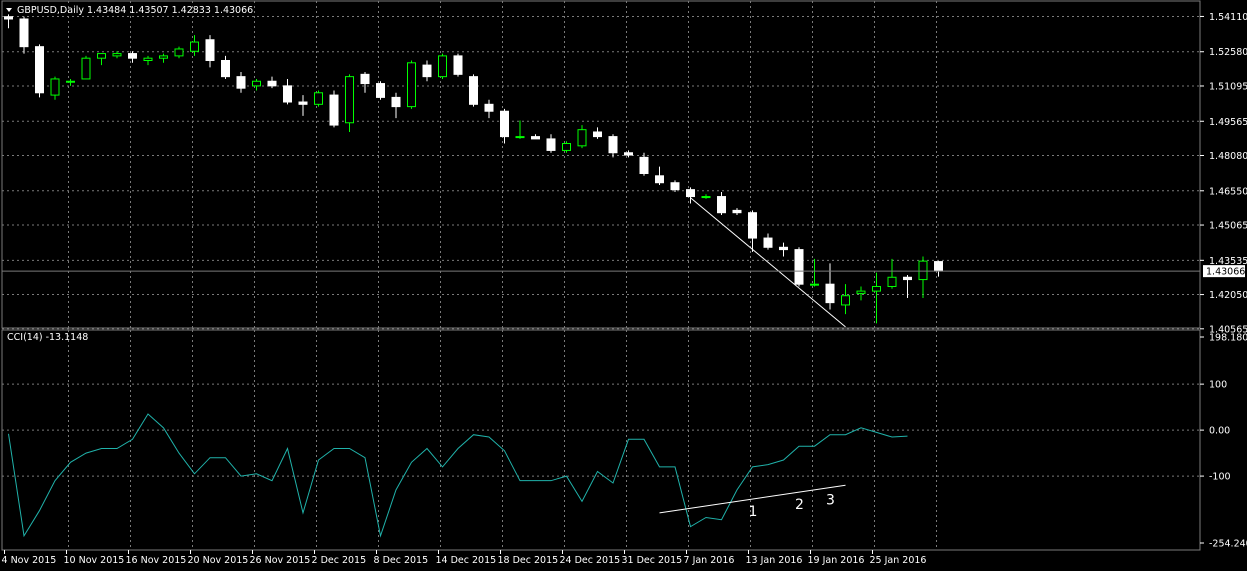 The image size is (1247, 571). Describe the element at coordinates (156, 560) in the screenshot. I see `time-tick-label: 16 Nov 2015` at that location.